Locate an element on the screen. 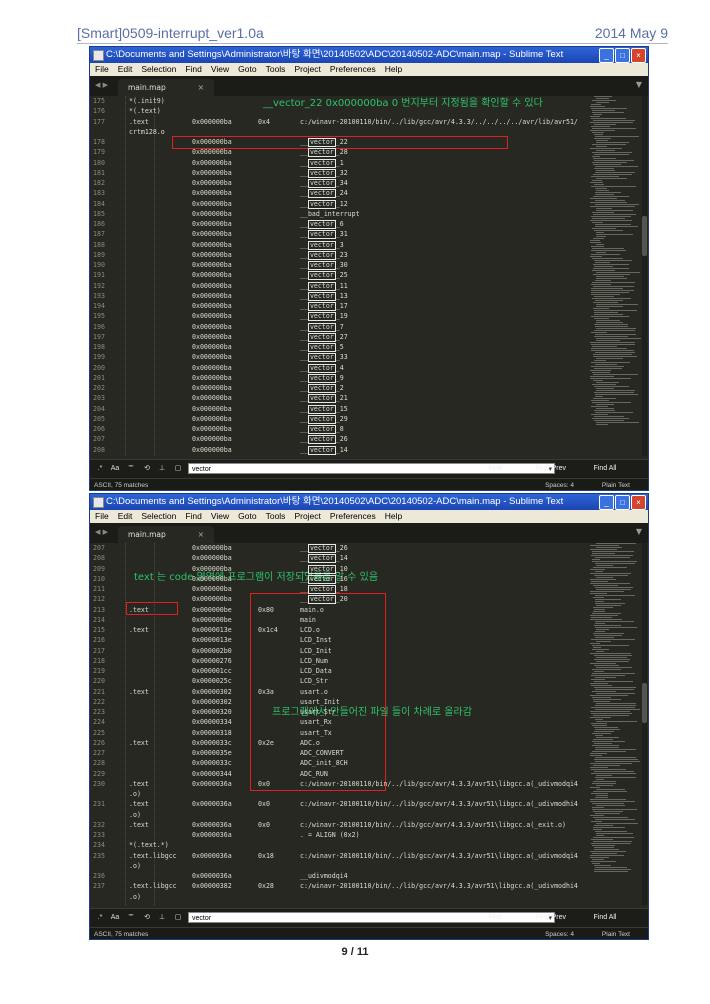 Image resolution: width=710 pixels, height=1004 pixels. symbol: __ vector _14 is located at coordinates (324, 450).